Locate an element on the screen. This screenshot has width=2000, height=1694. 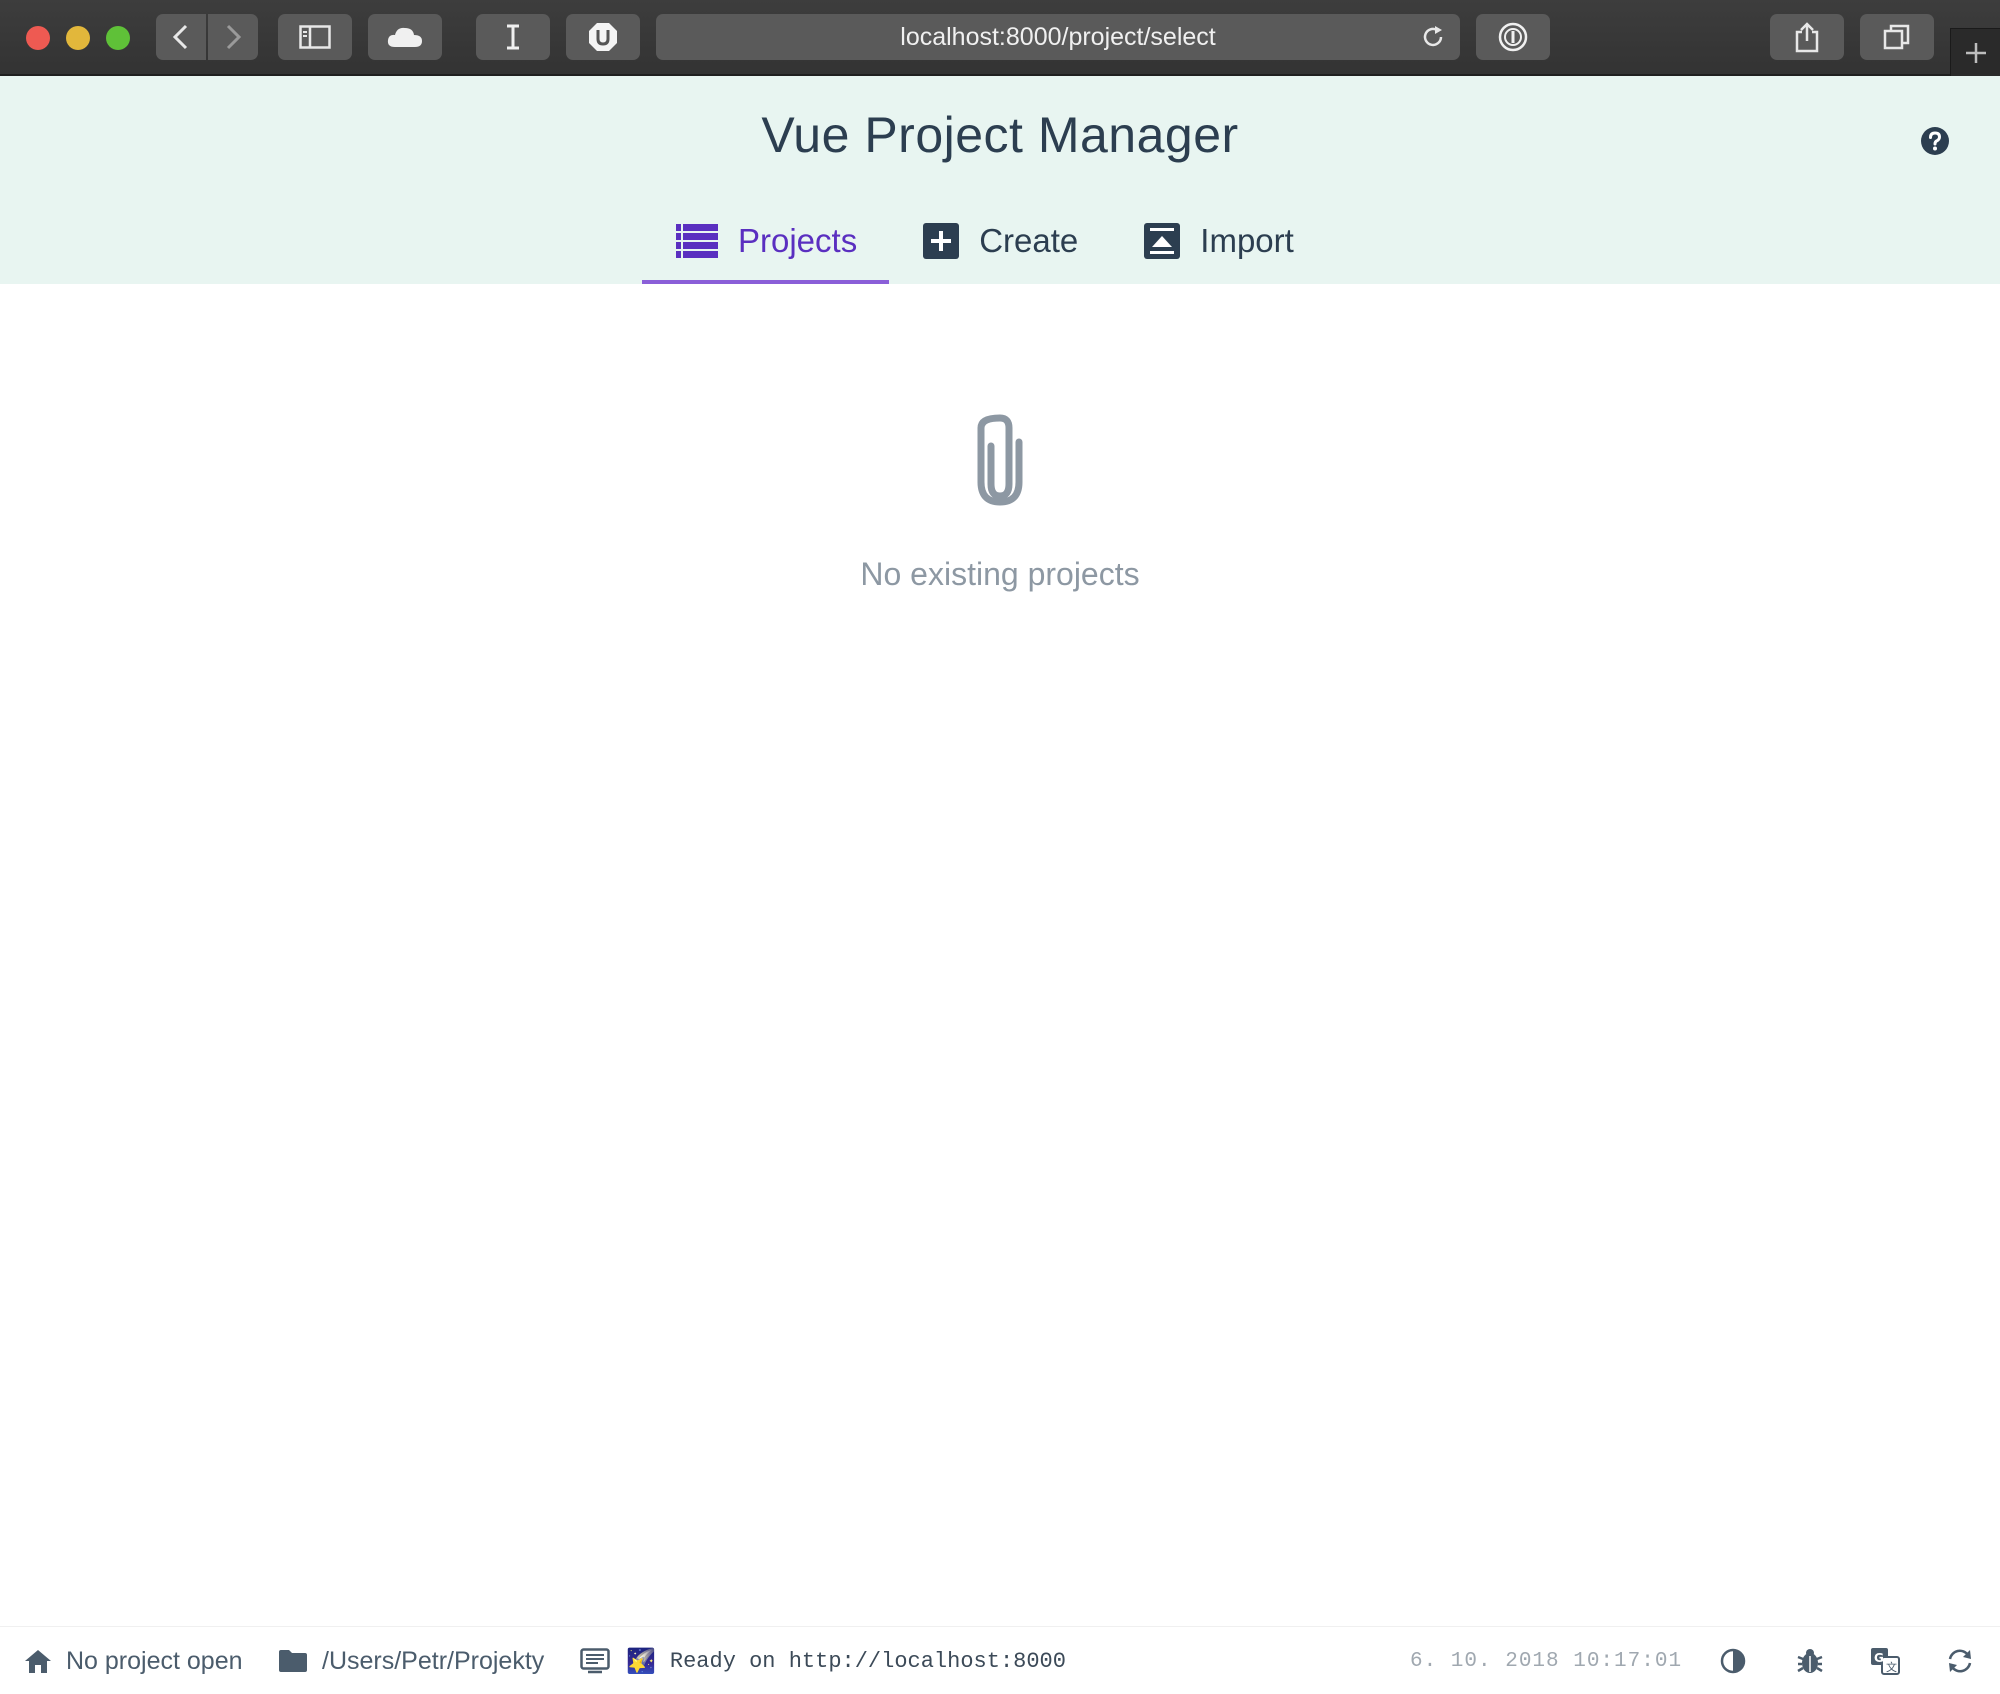
share-icon is located at coordinates (1807, 37).